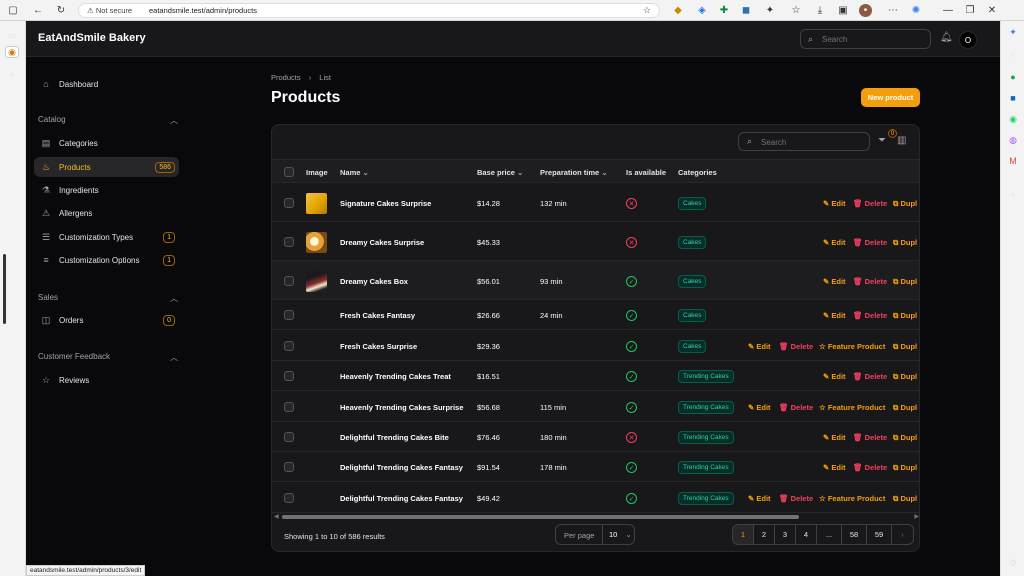  I want to click on search-icon: ⌕, so click(1013, 54).